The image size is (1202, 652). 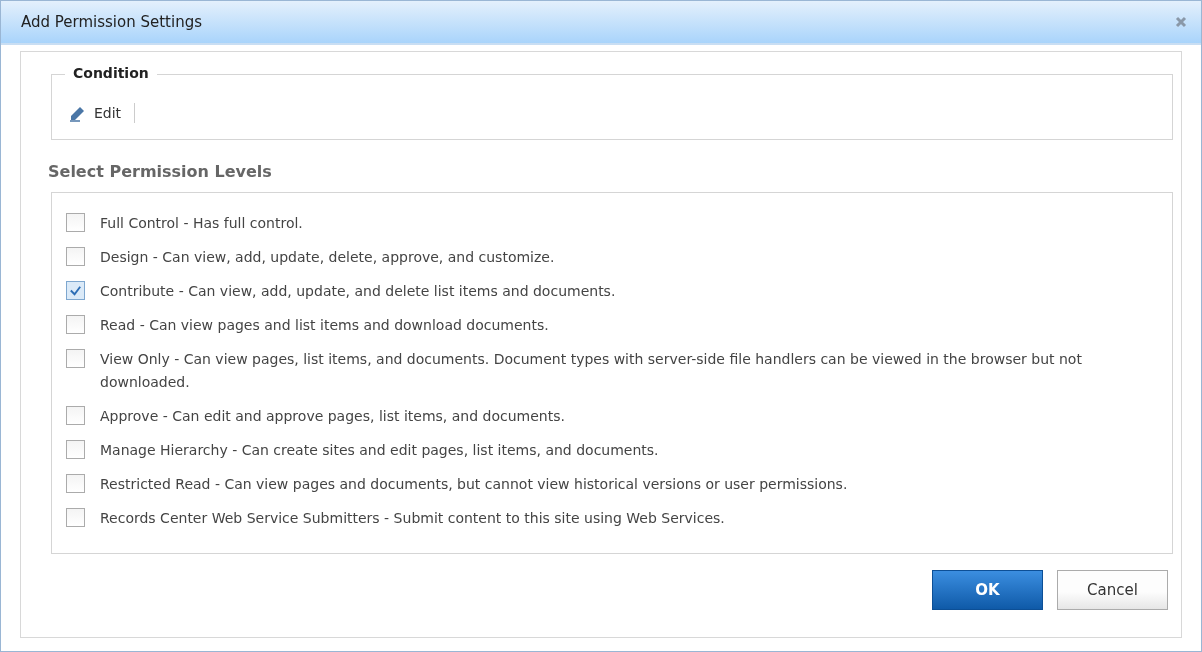 I want to click on section-heading: Select Permission Levels, so click(x=160, y=171).